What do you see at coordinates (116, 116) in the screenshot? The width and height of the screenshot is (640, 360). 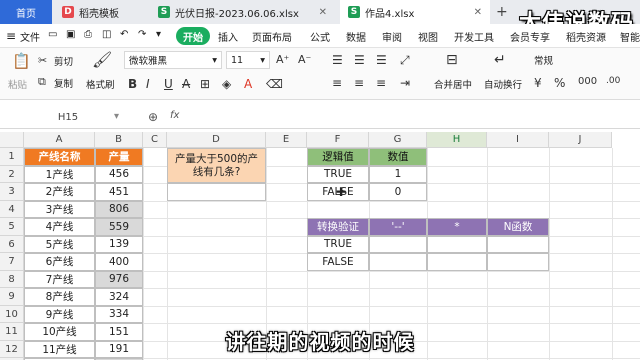 I see `chevron-down-icon: ▾` at bounding box center [116, 116].